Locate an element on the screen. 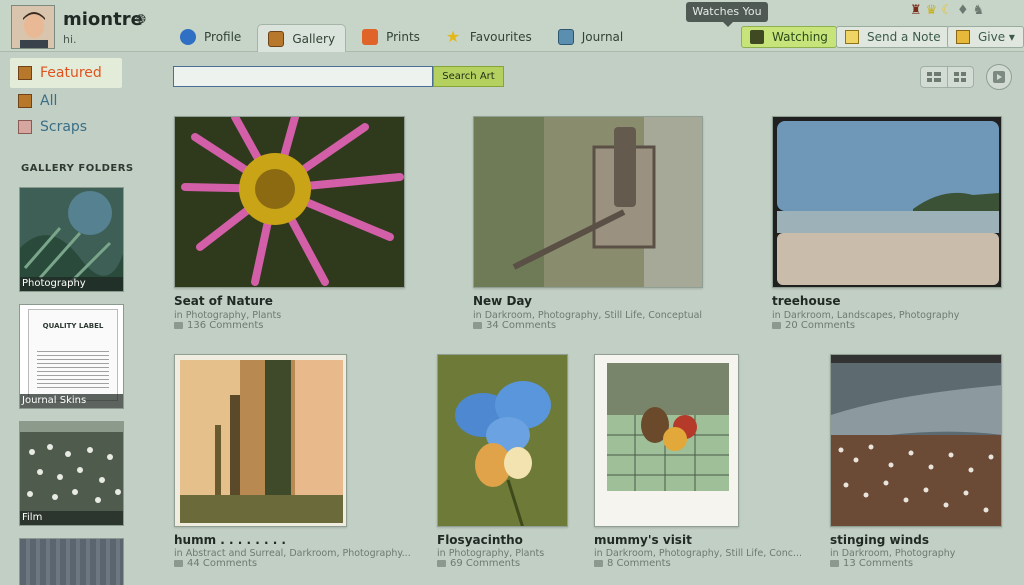 The image size is (1024, 585). flower-image is located at coordinates (289, 202).